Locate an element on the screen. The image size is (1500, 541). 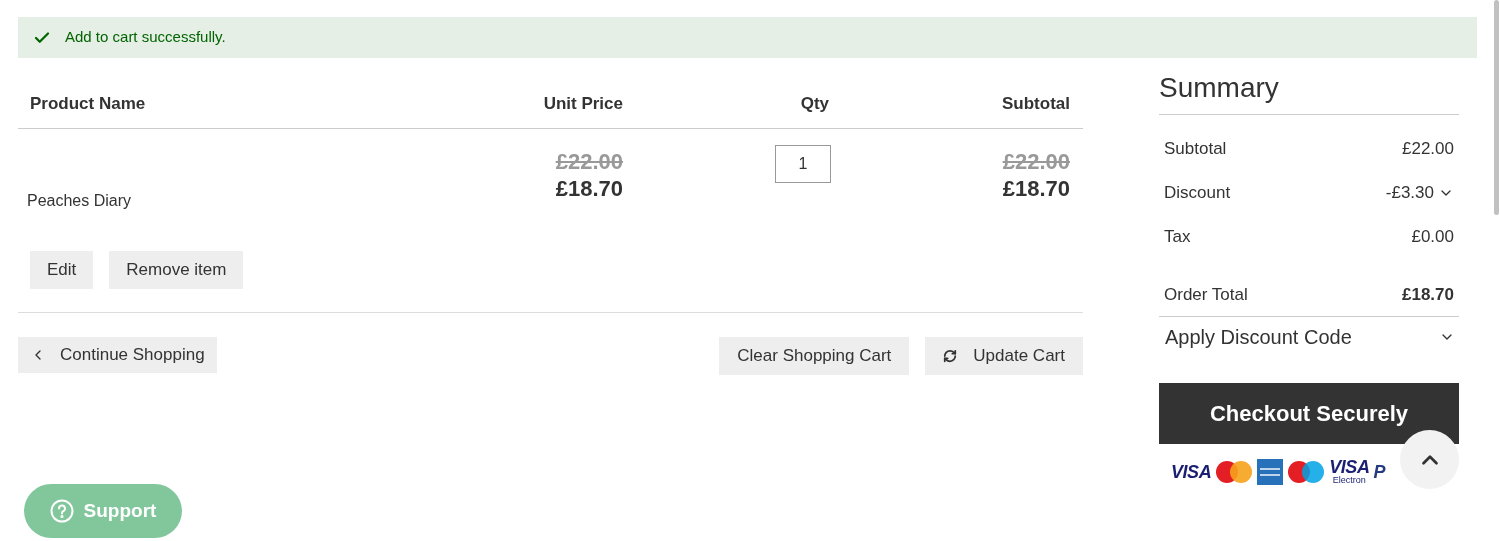
continue-shopping-button: Continue Shopping is located at coordinates (117, 355).